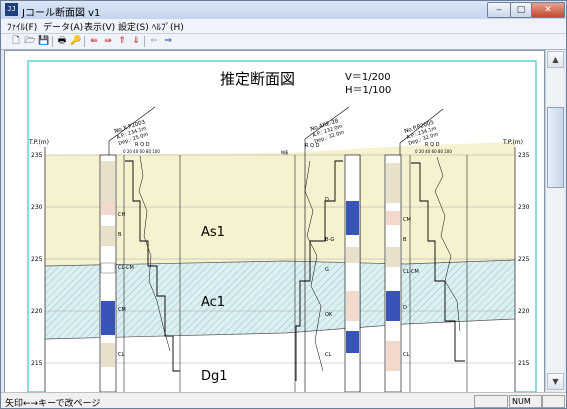 This screenshot has height=409, width=567. I want to click on horizontal-scale: H＝1/100, so click(368, 90).